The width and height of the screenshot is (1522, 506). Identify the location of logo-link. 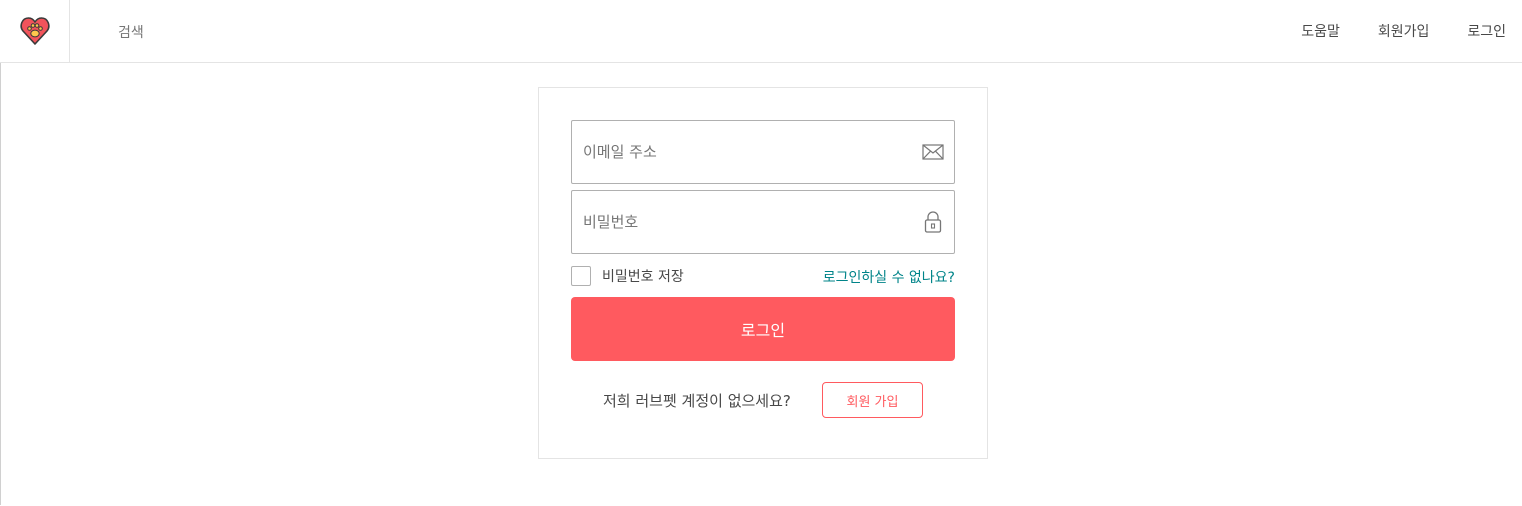
(35, 31).